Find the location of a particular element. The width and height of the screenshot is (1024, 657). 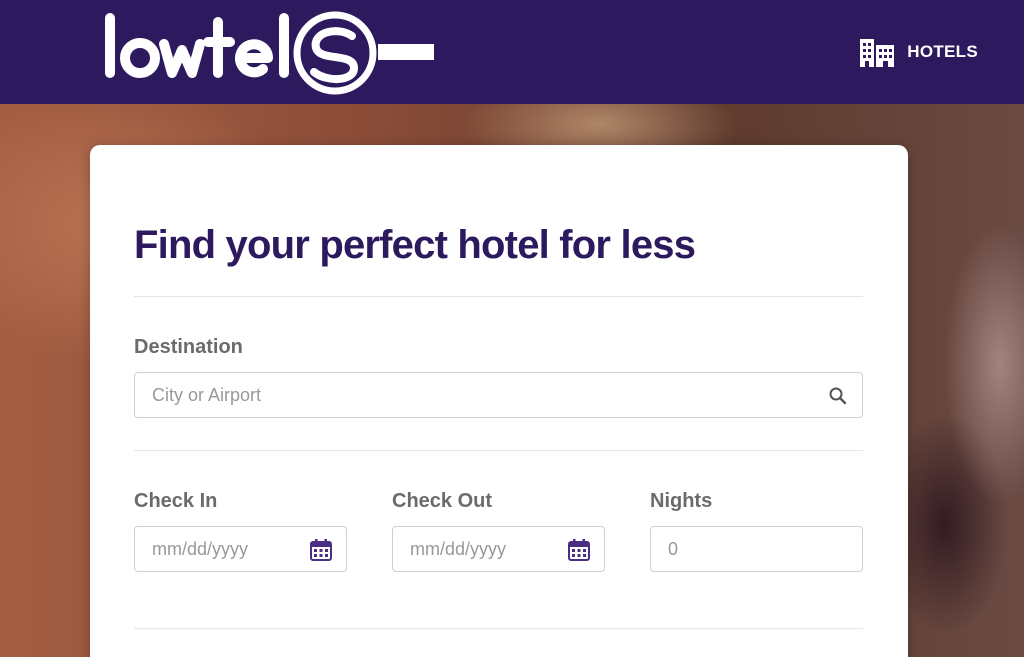

destination-label: Destination is located at coordinates (188, 347).